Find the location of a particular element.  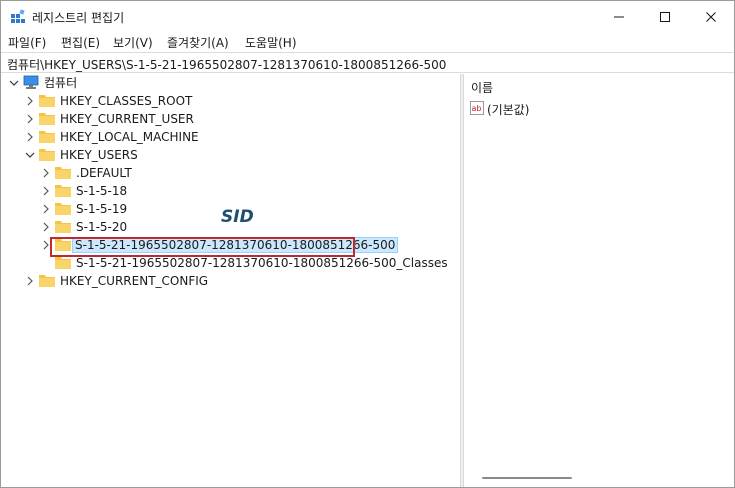

menu-bar: 파일(F) 편집(E) 보기(V) 즐겨찾기(A) 도움말(H) is located at coordinates (367, 42).